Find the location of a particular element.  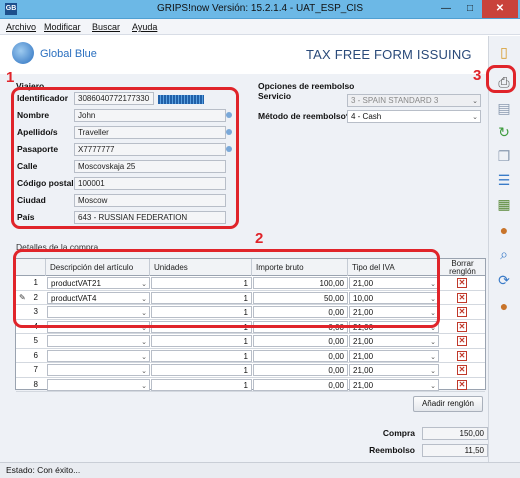

row-number: 5 is located at coordinates (35, 340).